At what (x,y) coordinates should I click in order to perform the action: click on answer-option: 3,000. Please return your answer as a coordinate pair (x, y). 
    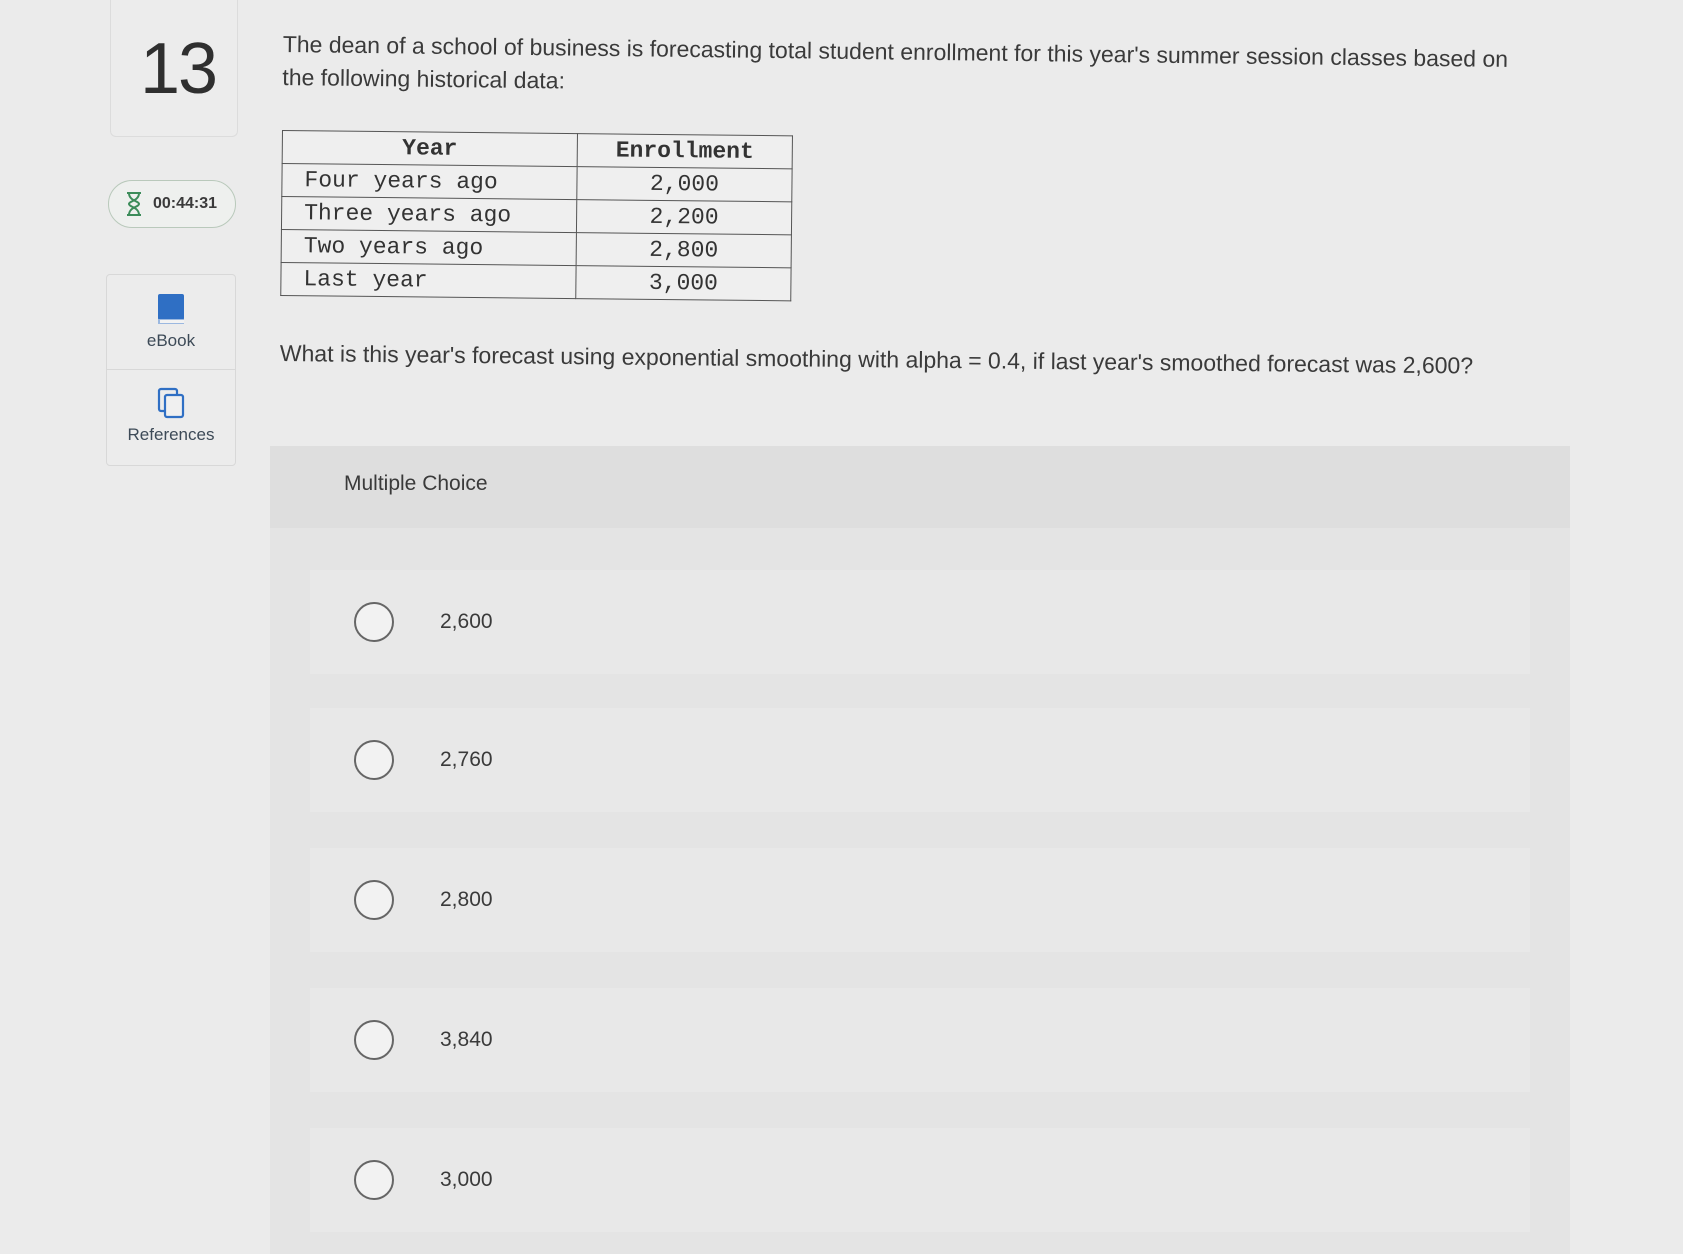
    Looking at the image, I should click on (920, 1180).